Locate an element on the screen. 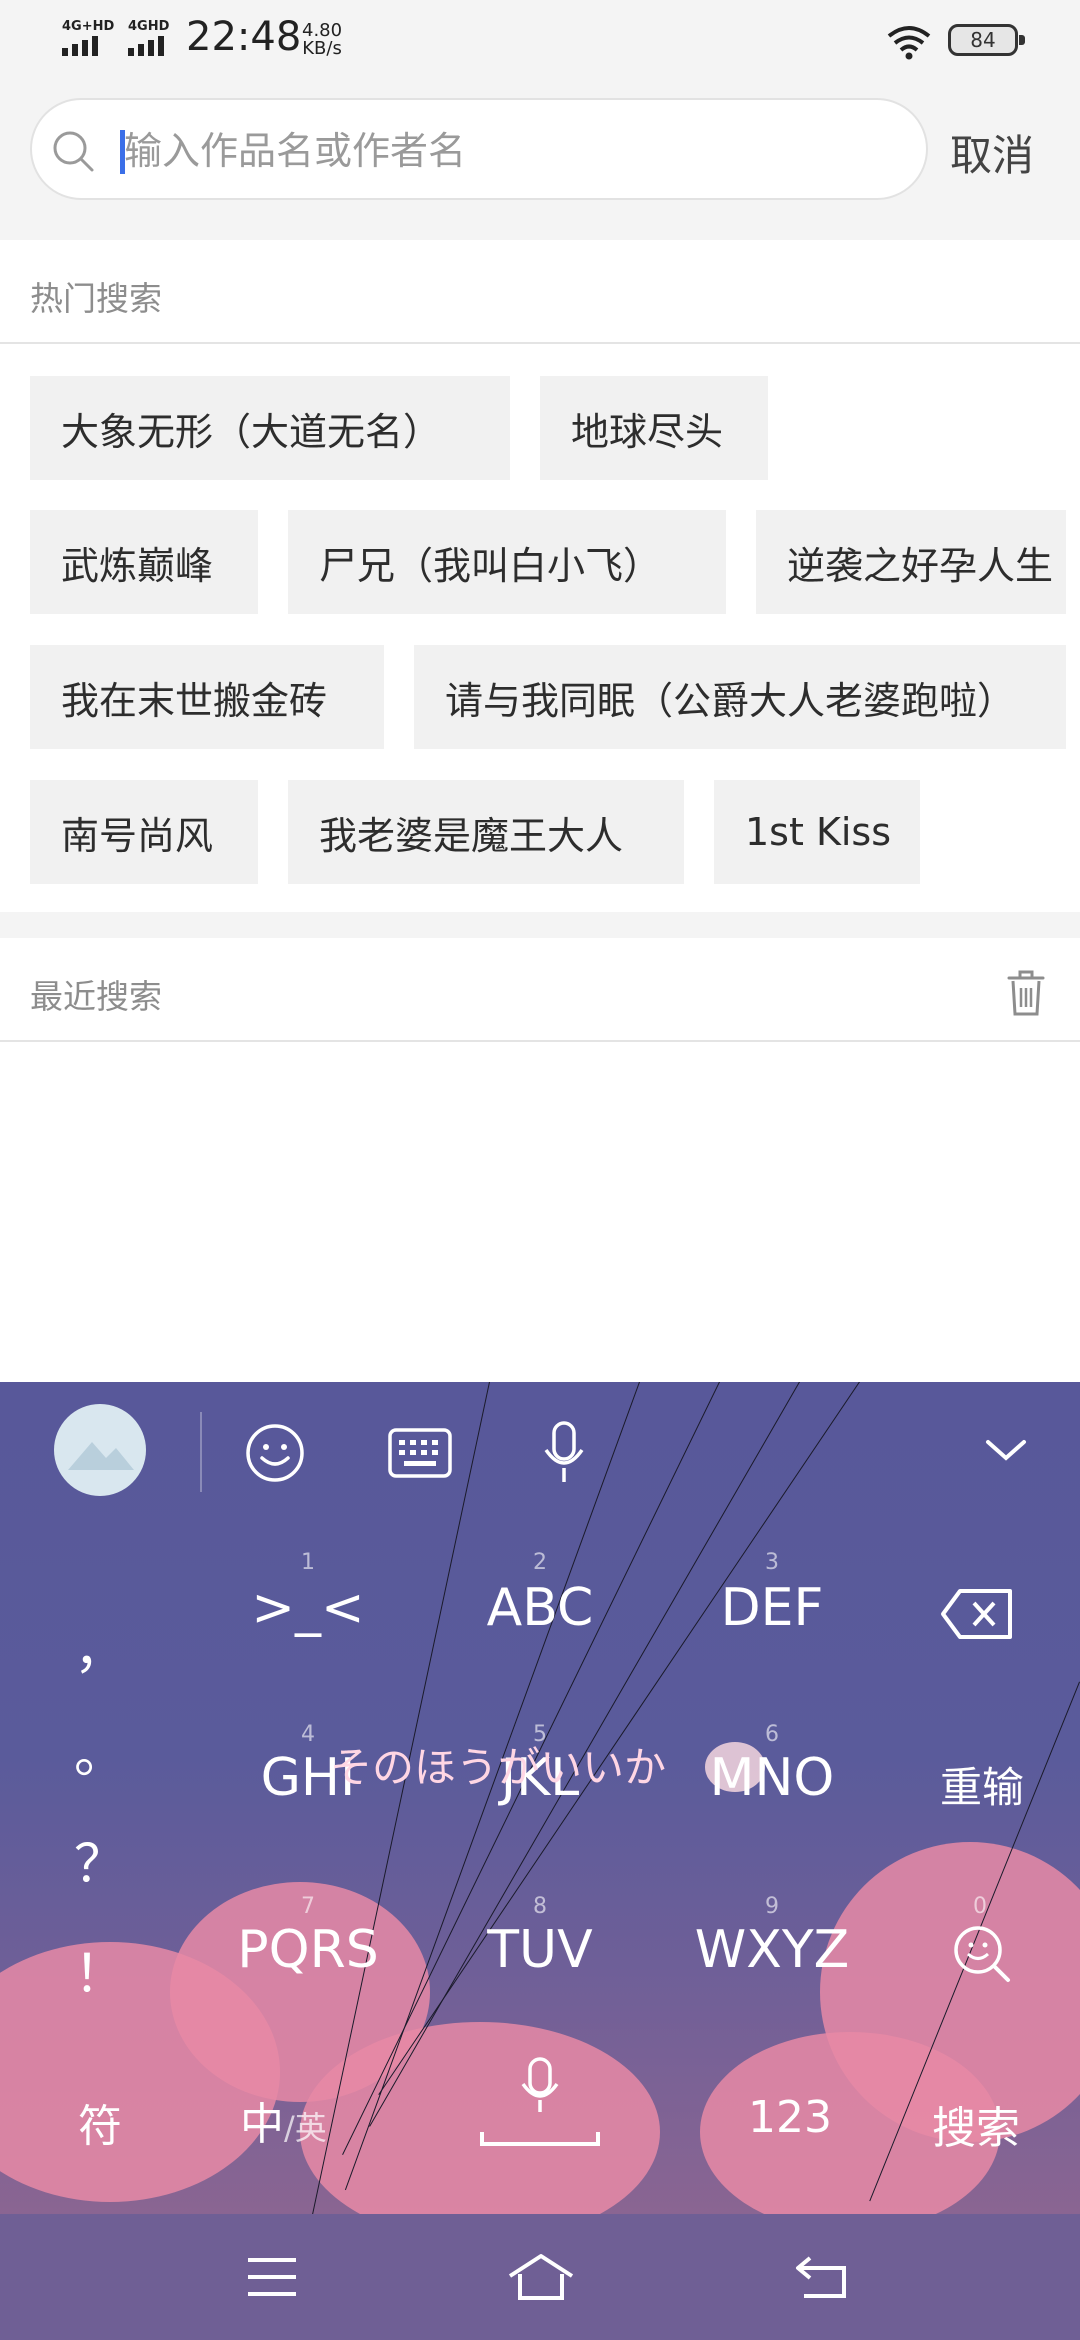 The height and width of the screenshot is (2340, 1080). recent-search-title: 最近搜索 is located at coordinates (96, 996).